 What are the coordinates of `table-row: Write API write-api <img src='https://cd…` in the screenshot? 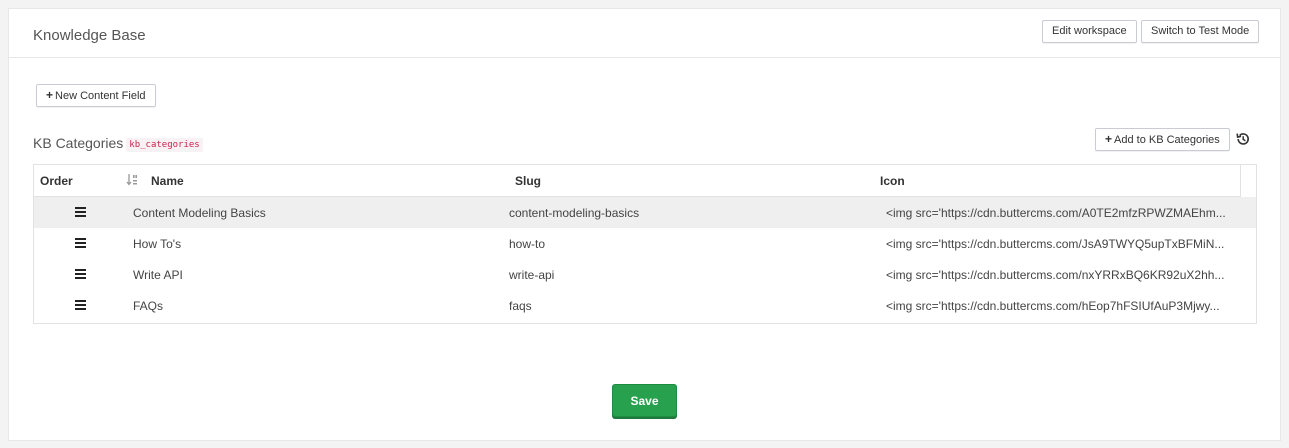 It's located at (645, 274).